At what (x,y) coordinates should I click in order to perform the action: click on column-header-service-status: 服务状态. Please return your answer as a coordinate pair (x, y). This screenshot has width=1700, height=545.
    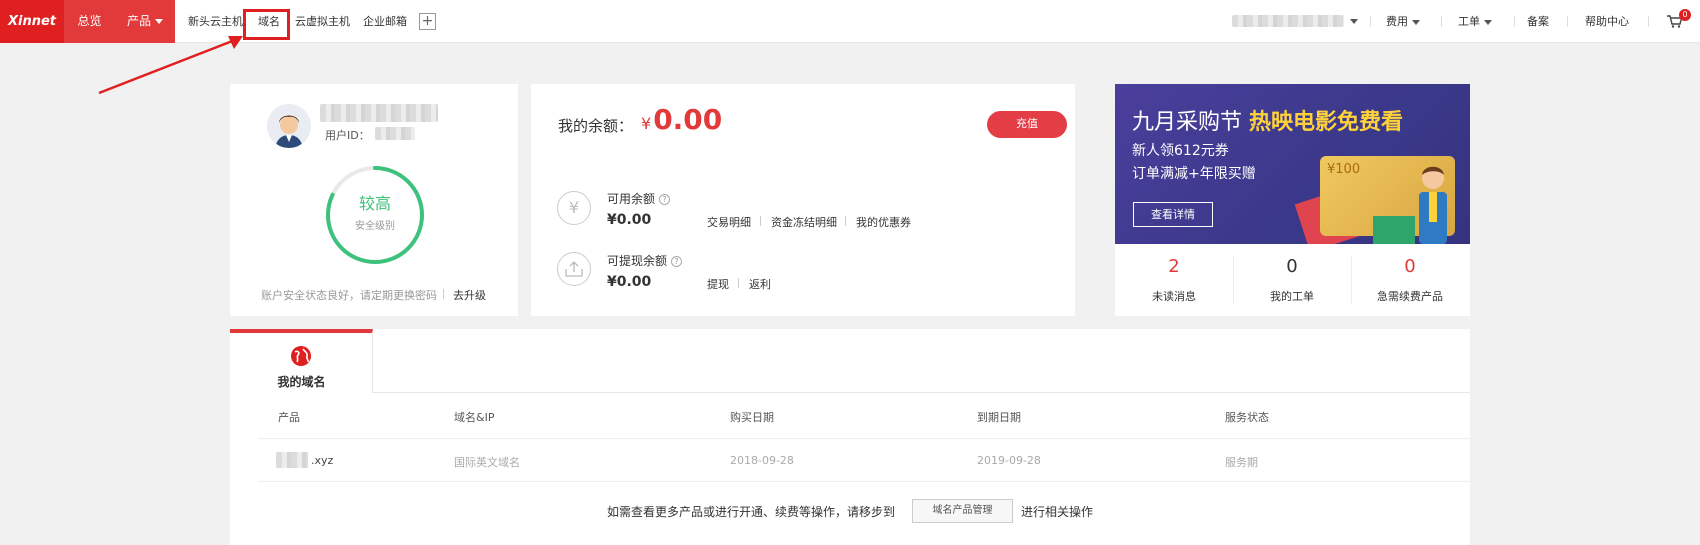
    Looking at the image, I should click on (1247, 417).